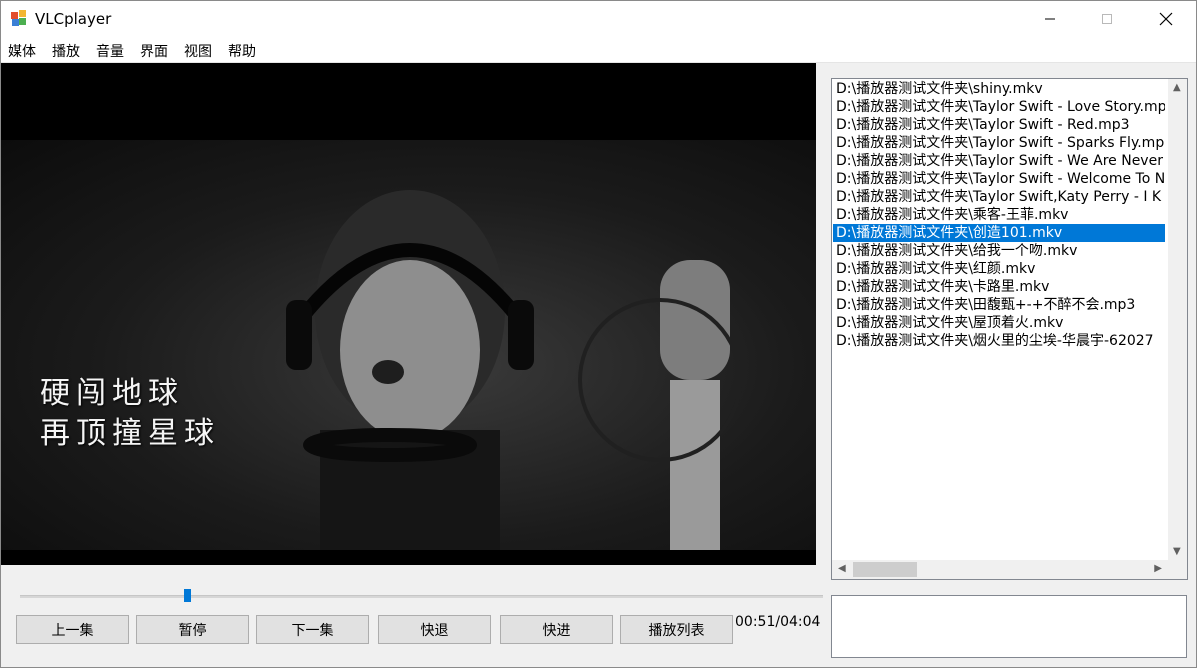 This screenshot has height=668, width=1197. What do you see at coordinates (676, 629) in the screenshot?
I see `playlist-button: 播放列表` at bounding box center [676, 629].